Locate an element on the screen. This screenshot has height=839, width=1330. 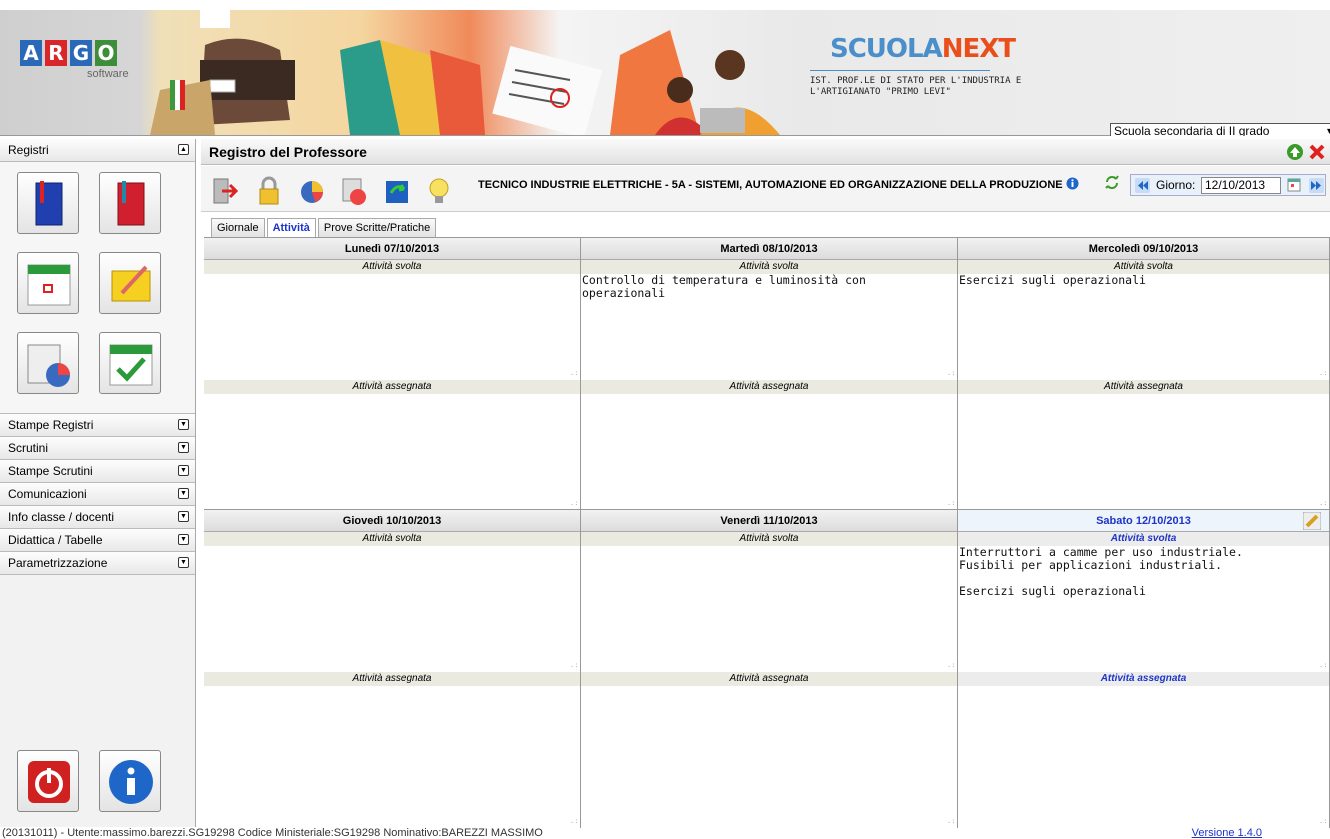
activity-done-text: Esercizi sugli operazionali.: is located at coordinates (1143, 327).